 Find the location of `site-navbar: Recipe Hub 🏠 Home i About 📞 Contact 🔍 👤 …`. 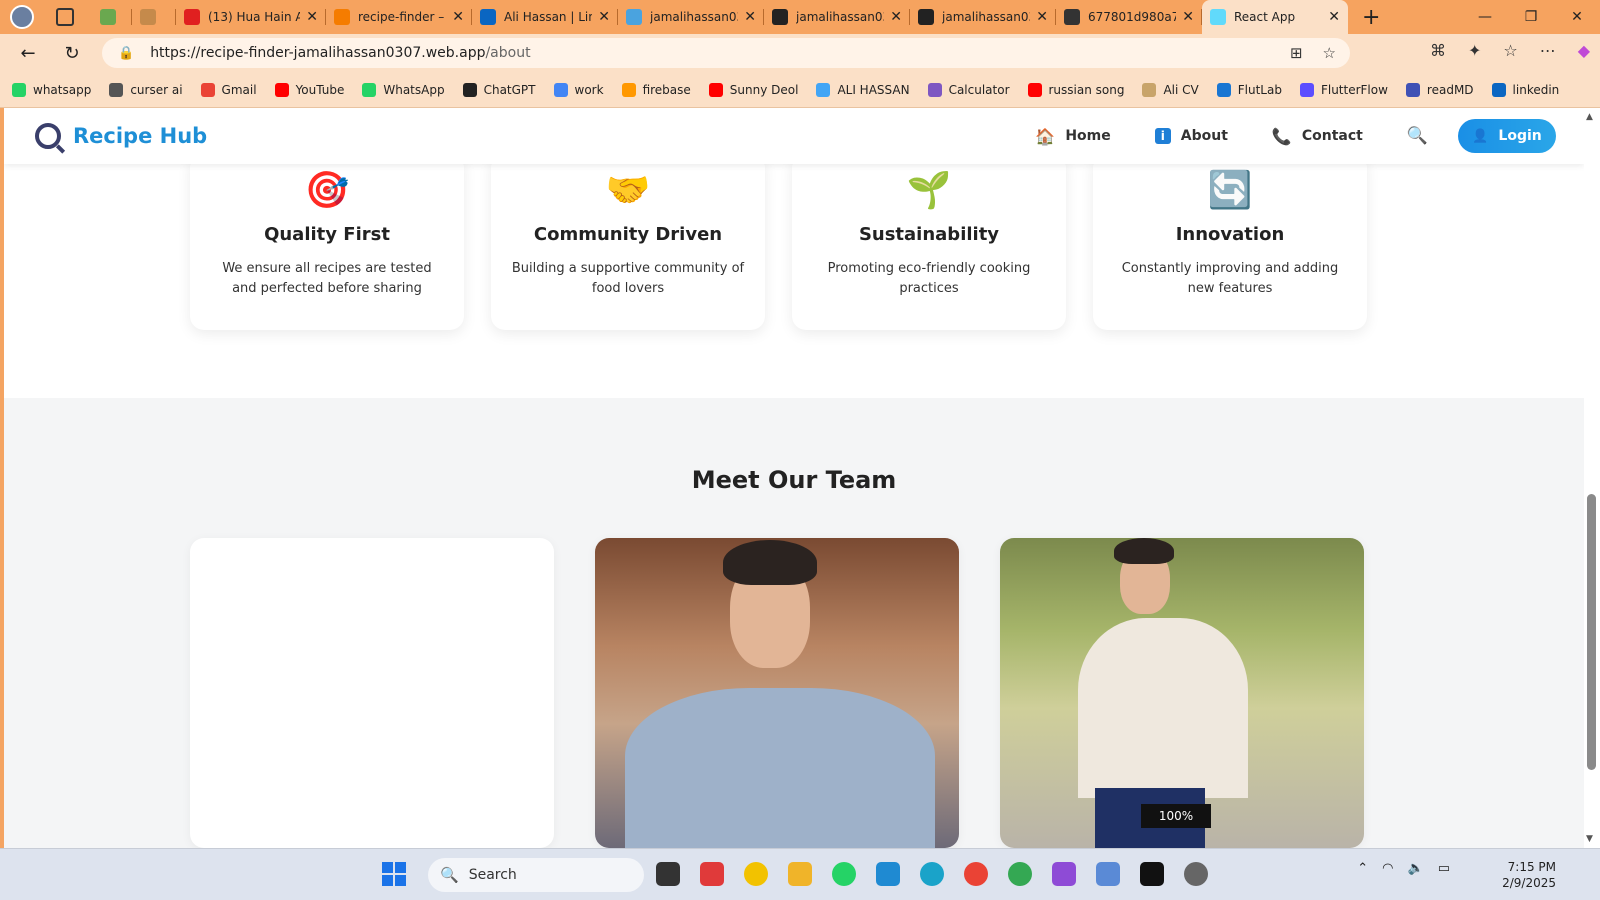

site-navbar: Recipe Hub 🏠 Home i About 📞 Contact 🔍 👤 … is located at coordinates (794, 136).